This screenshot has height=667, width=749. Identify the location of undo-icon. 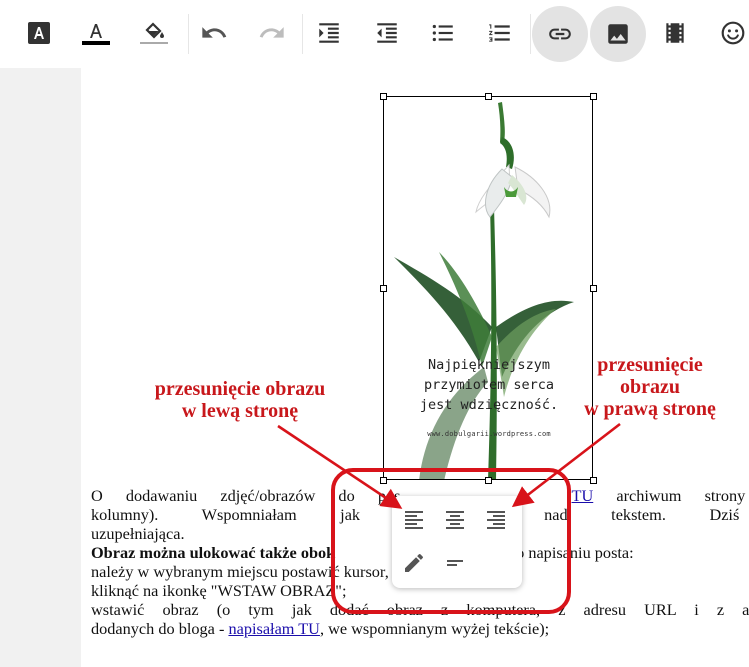
(214, 32).